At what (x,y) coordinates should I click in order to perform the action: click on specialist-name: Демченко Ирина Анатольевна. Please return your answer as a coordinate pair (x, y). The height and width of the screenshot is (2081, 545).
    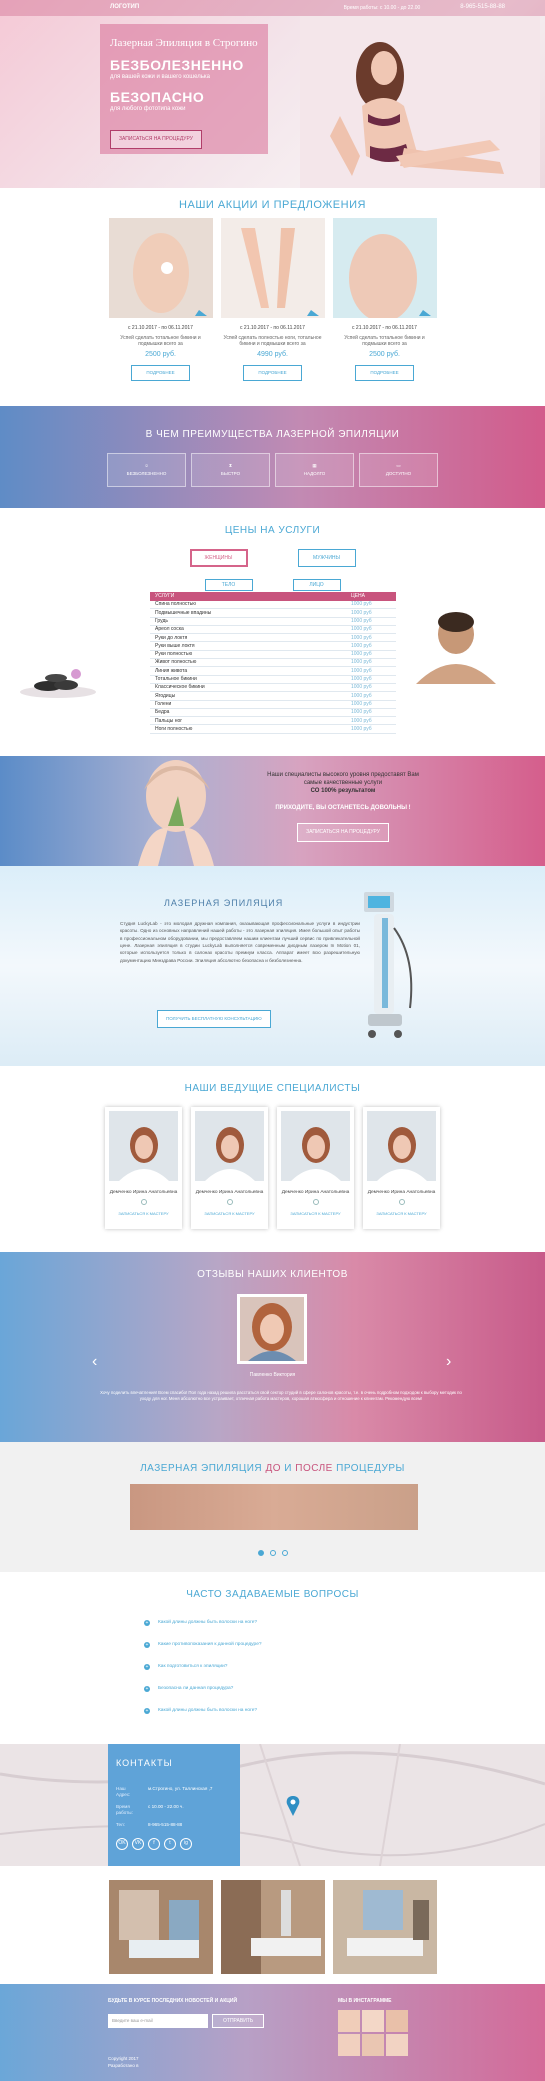
    Looking at the image, I should click on (229, 1193).